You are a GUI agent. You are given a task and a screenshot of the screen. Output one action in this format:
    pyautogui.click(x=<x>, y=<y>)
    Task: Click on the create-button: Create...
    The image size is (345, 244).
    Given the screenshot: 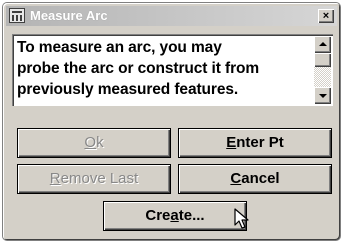 What is the action you would take?
    pyautogui.click(x=175, y=216)
    